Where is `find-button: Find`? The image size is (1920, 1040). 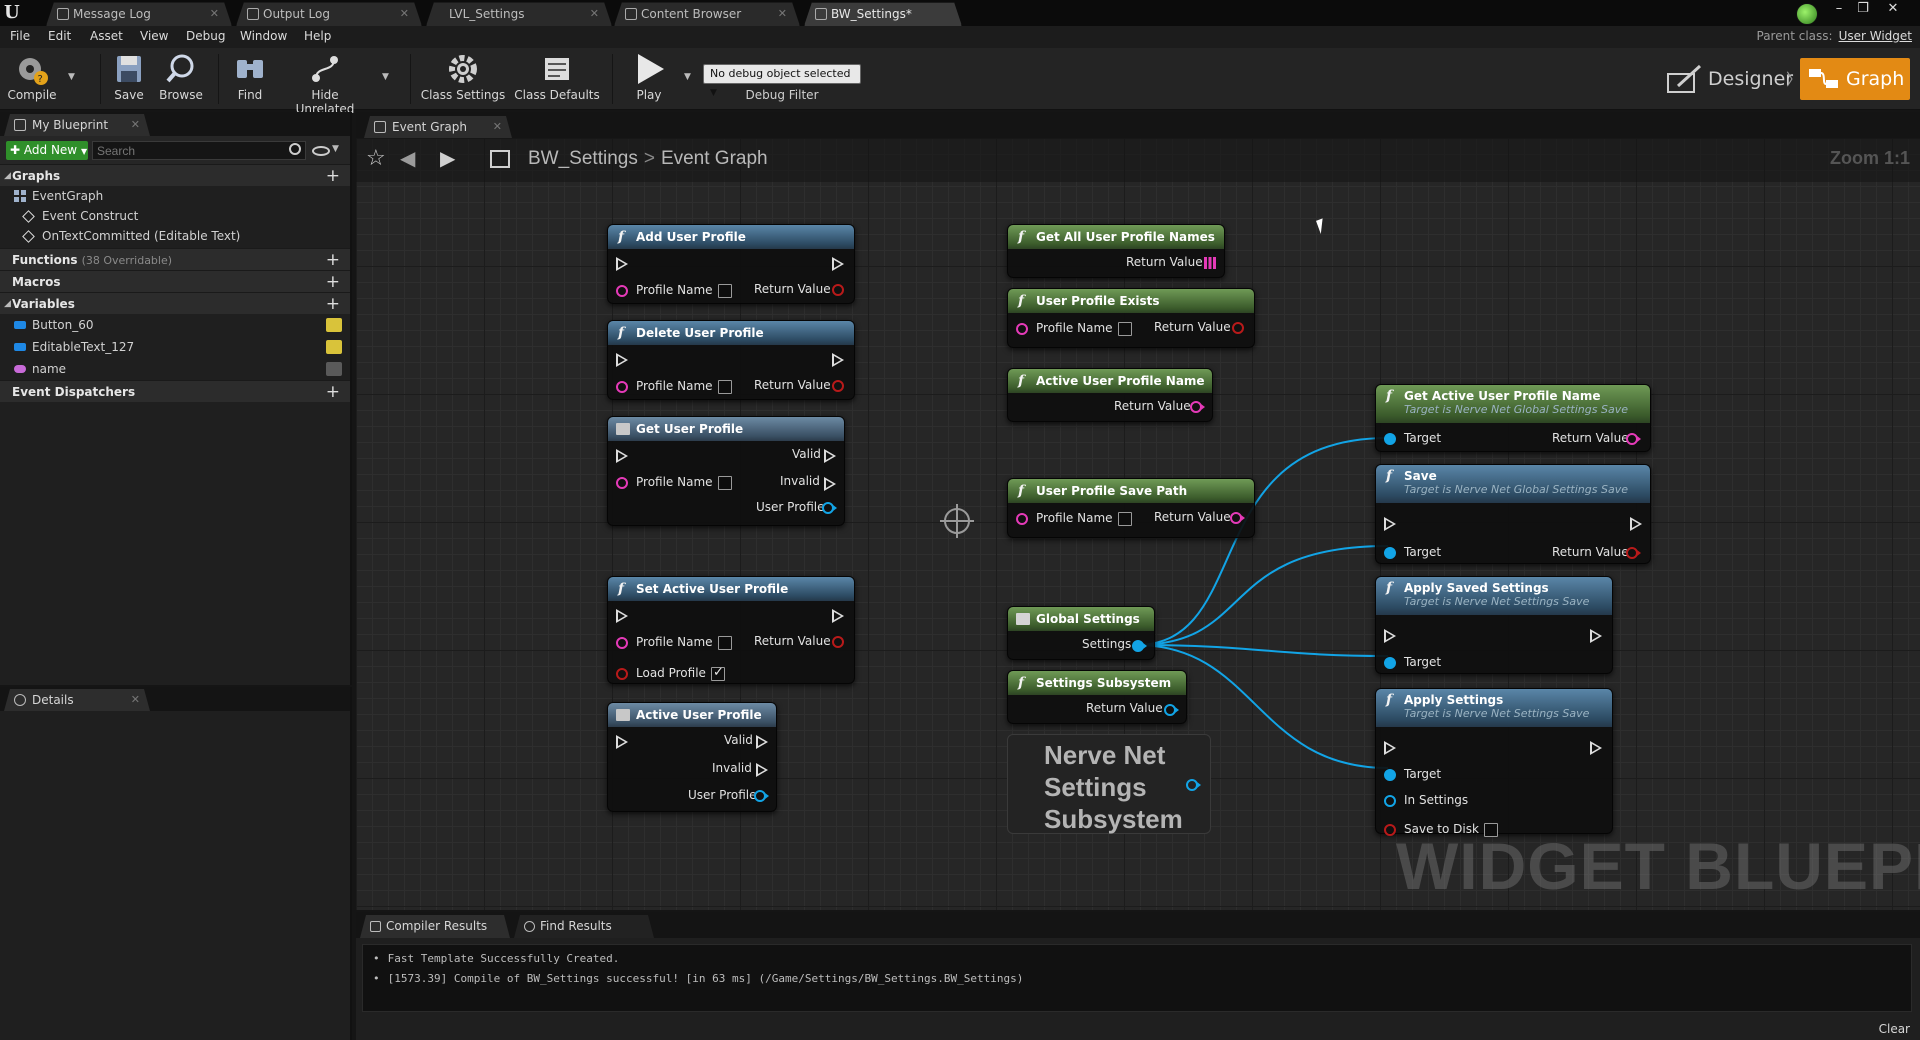 find-button: Find is located at coordinates (250, 79).